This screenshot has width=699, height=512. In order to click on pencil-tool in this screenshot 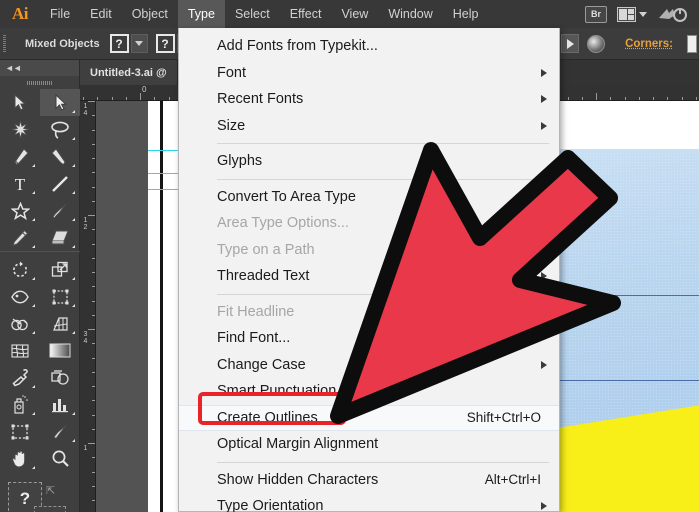, I will do `click(20, 237)`.